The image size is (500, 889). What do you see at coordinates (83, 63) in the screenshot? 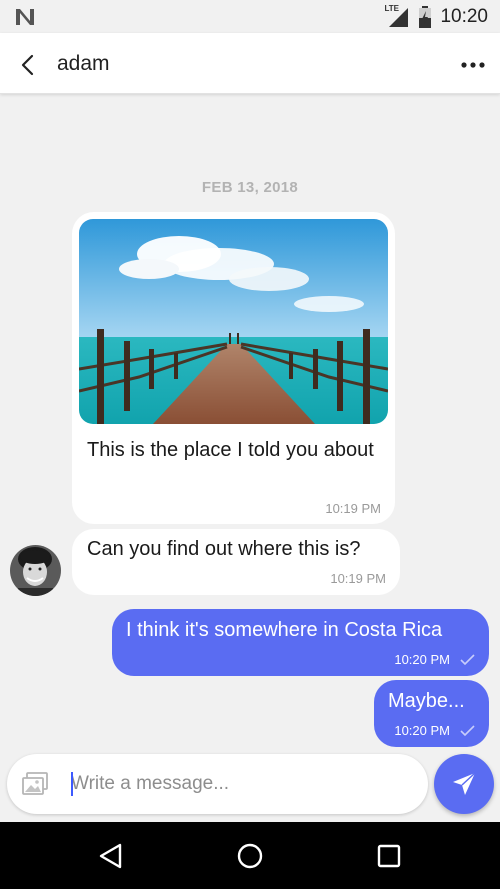
I see `conversation-title: adam` at bounding box center [83, 63].